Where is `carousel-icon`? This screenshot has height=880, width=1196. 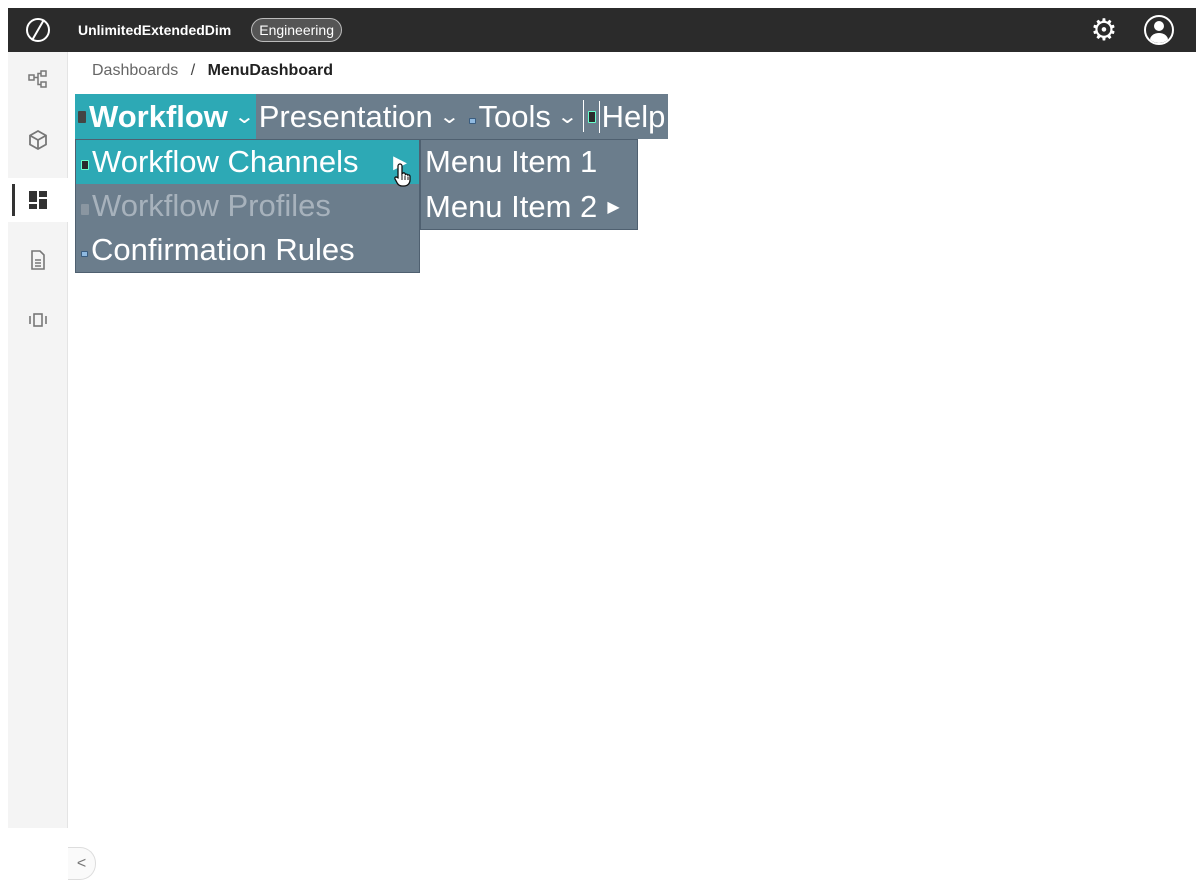 carousel-icon is located at coordinates (38, 320).